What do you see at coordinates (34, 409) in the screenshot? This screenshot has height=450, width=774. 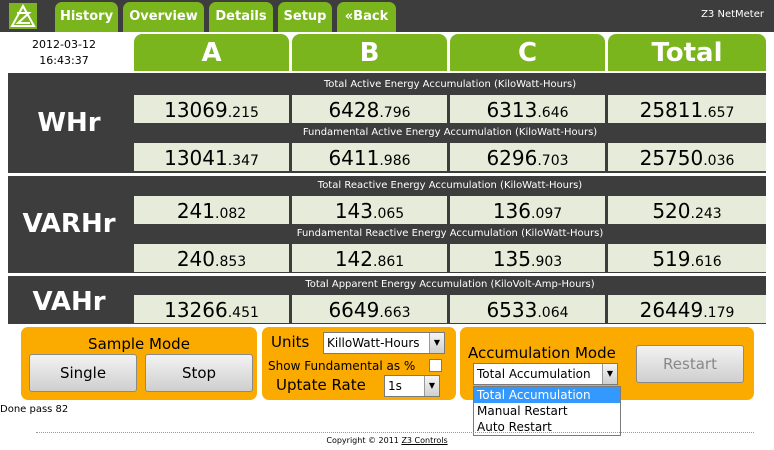 I see `status-text: Done pass 82` at bounding box center [34, 409].